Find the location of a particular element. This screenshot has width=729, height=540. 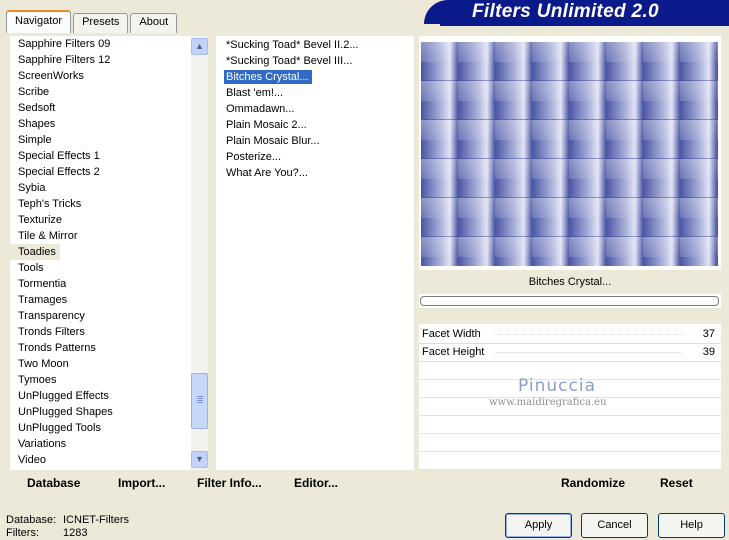

category-item: Sybia is located at coordinates (100, 188).